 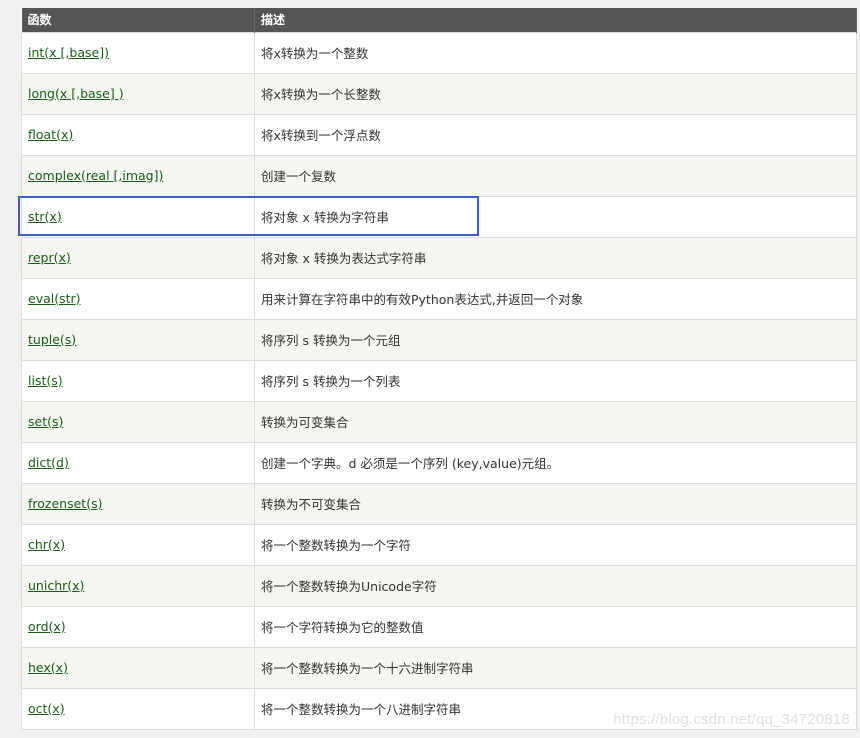 I want to click on description-text: 转换为可变集合, so click(x=305, y=422).